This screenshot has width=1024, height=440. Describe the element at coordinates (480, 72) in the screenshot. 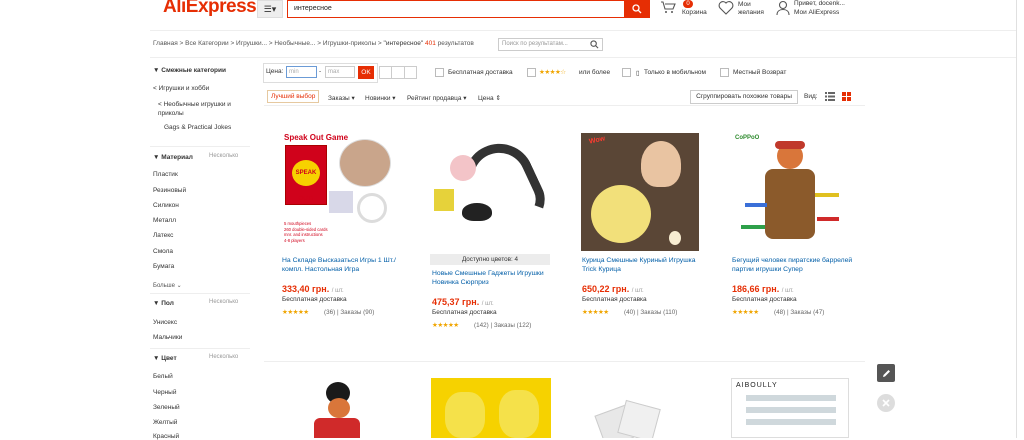

I see `free-shipping-label: Бесплатная доставка` at that location.